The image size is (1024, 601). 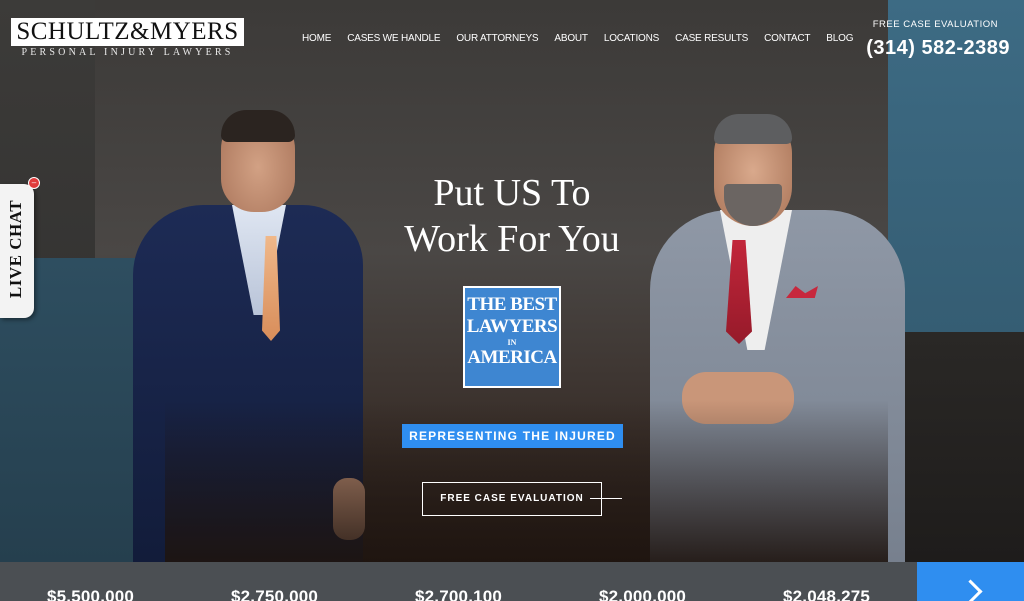 What do you see at coordinates (512, 499) in the screenshot?
I see `free-case-evaluation-button: FREE CASE EVALUATION` at bounding box center [512, 499].